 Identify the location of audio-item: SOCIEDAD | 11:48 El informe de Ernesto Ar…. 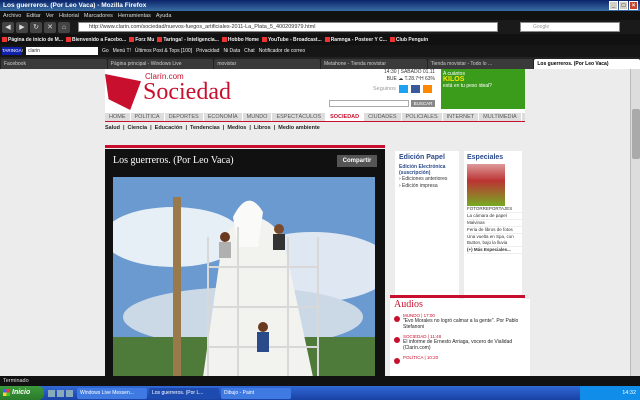
(462, 342).